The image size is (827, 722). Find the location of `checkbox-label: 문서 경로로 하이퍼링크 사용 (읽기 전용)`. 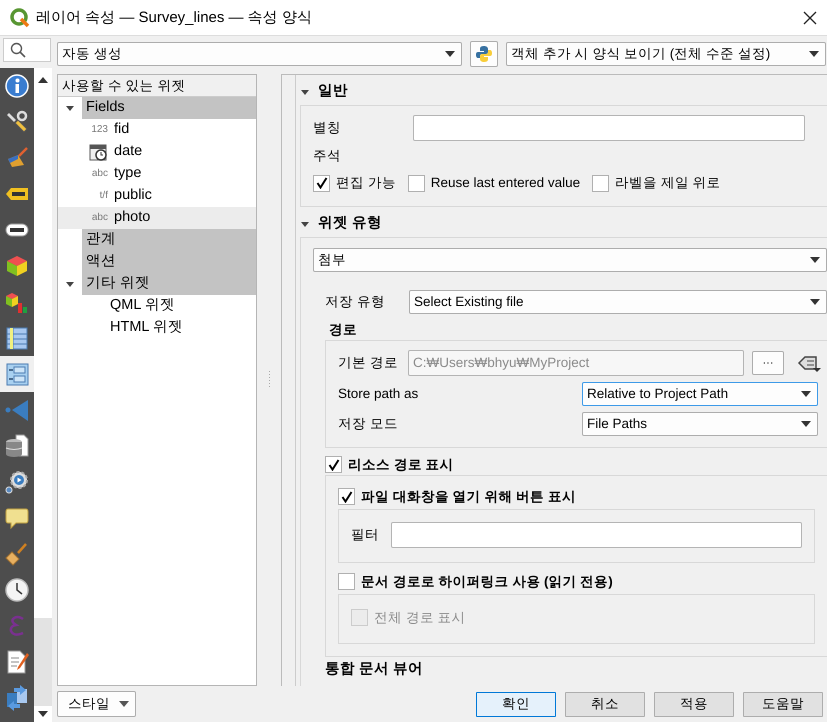

checkbox-label: 문서 경로로 하이퍼링크 사용 (읽기 전용) is located at coordinates (487, 582).